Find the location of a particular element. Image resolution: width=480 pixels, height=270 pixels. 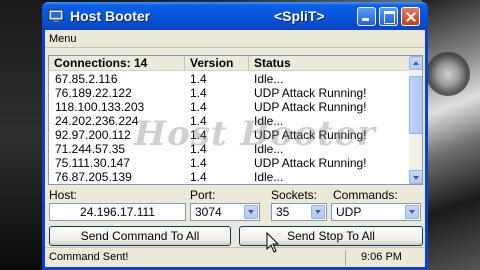

port-value: 3074 is located at coordinates (208, 212).